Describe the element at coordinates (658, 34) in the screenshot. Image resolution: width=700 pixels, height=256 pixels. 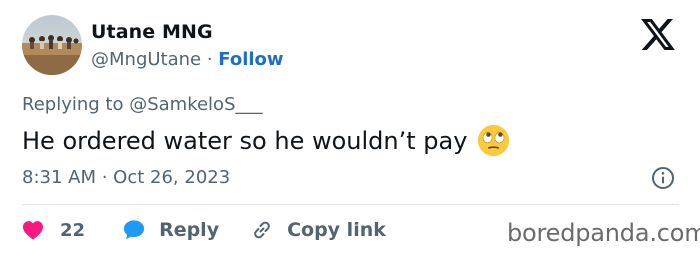
I see `x-logo-icon` at that location.